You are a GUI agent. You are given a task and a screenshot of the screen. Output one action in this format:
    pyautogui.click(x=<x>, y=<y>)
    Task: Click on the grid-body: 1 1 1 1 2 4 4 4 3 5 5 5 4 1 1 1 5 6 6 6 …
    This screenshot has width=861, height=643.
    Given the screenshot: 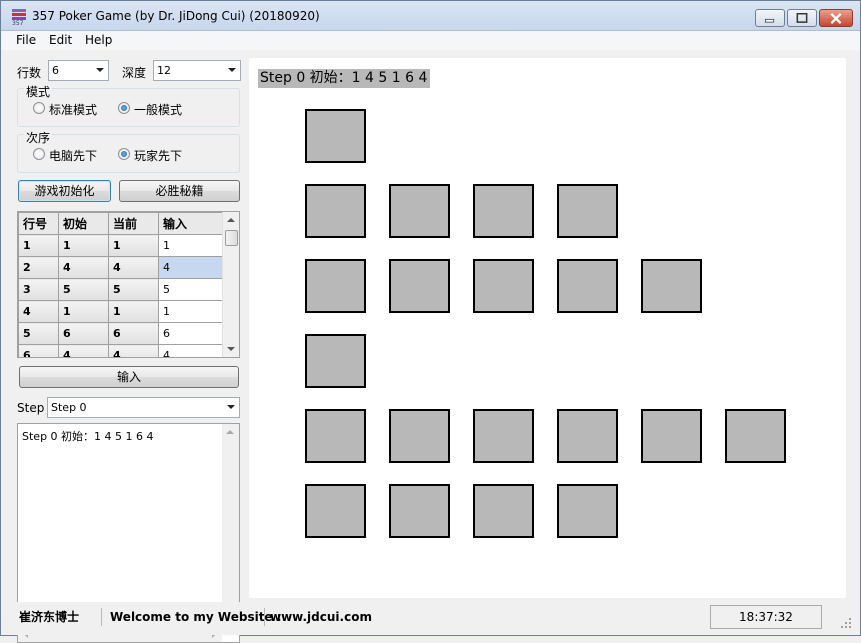 What is the action you would take?
    pyautogui.click(x=121, y=295)
    